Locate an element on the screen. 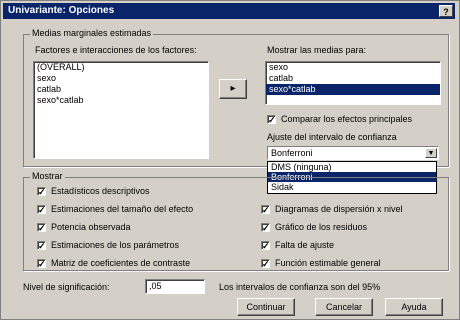 This screenshot has width=460, height=320. cancel-button: Cancelar is located at coordinates (344, 307).